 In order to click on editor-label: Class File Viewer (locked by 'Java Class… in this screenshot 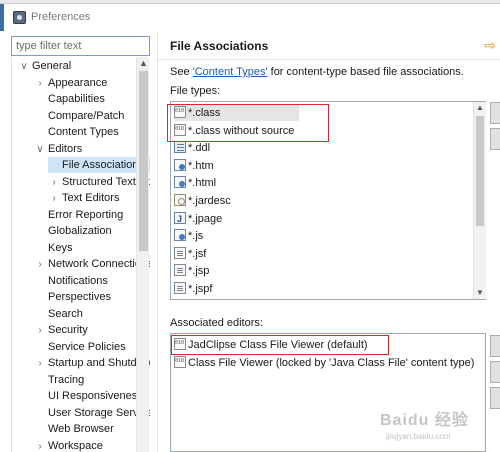, I will do `click(331, 362)`.